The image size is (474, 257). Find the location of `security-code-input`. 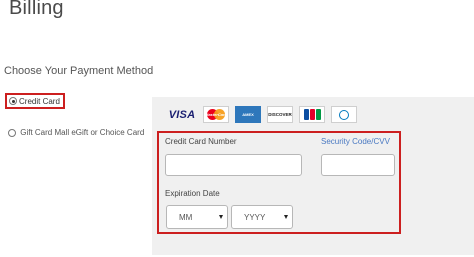

security-code-input is located at coordinates (358, 165).